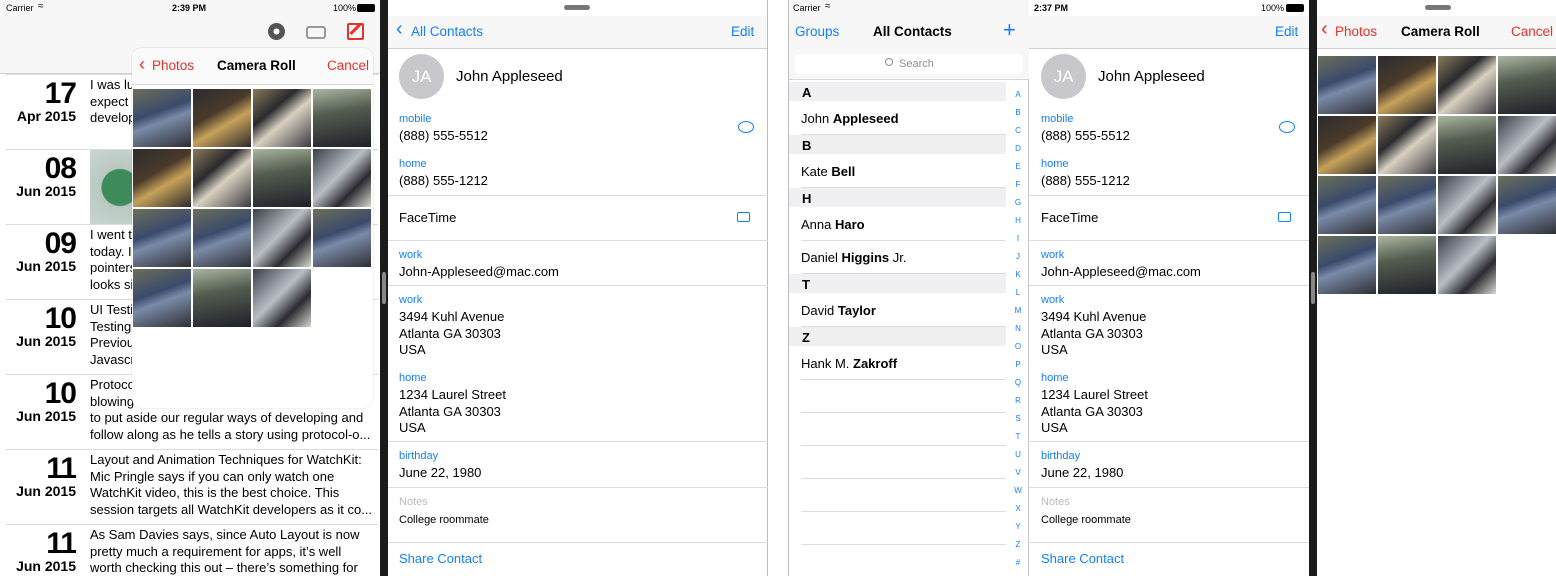  Describe the element at coordinates (817, 31) in the screenshot. I see `groups-button: Groups` at that location.